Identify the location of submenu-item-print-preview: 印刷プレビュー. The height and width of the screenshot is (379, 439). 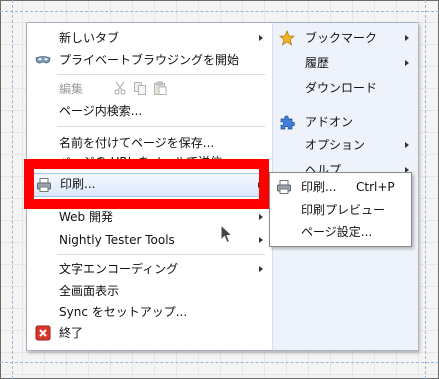
(340, 210).